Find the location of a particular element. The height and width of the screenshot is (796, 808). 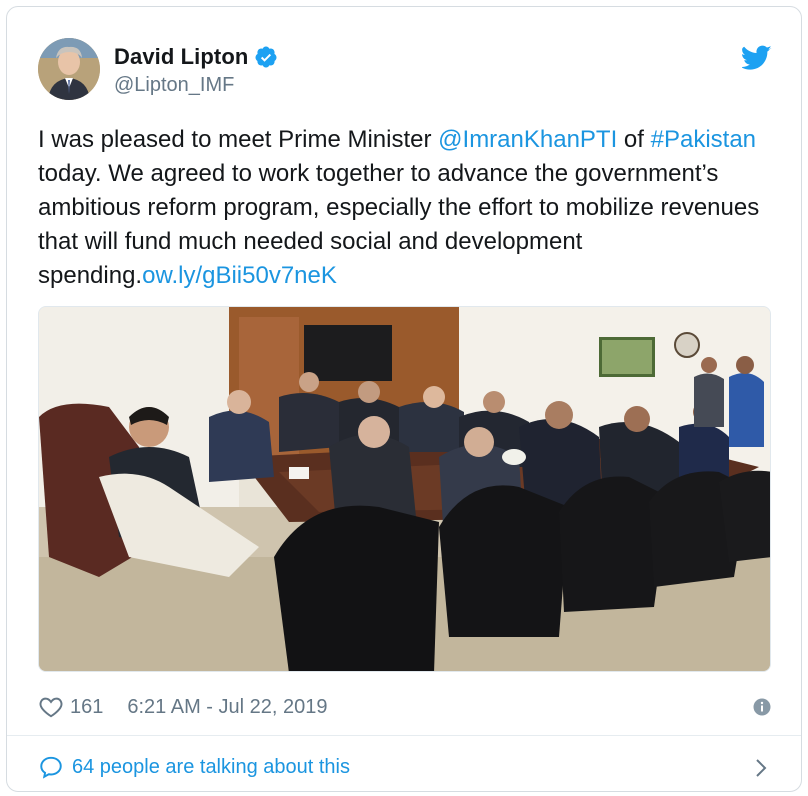

tweet-link: ow.ly/gBii50v7neK is located at coordinates (239, 275).